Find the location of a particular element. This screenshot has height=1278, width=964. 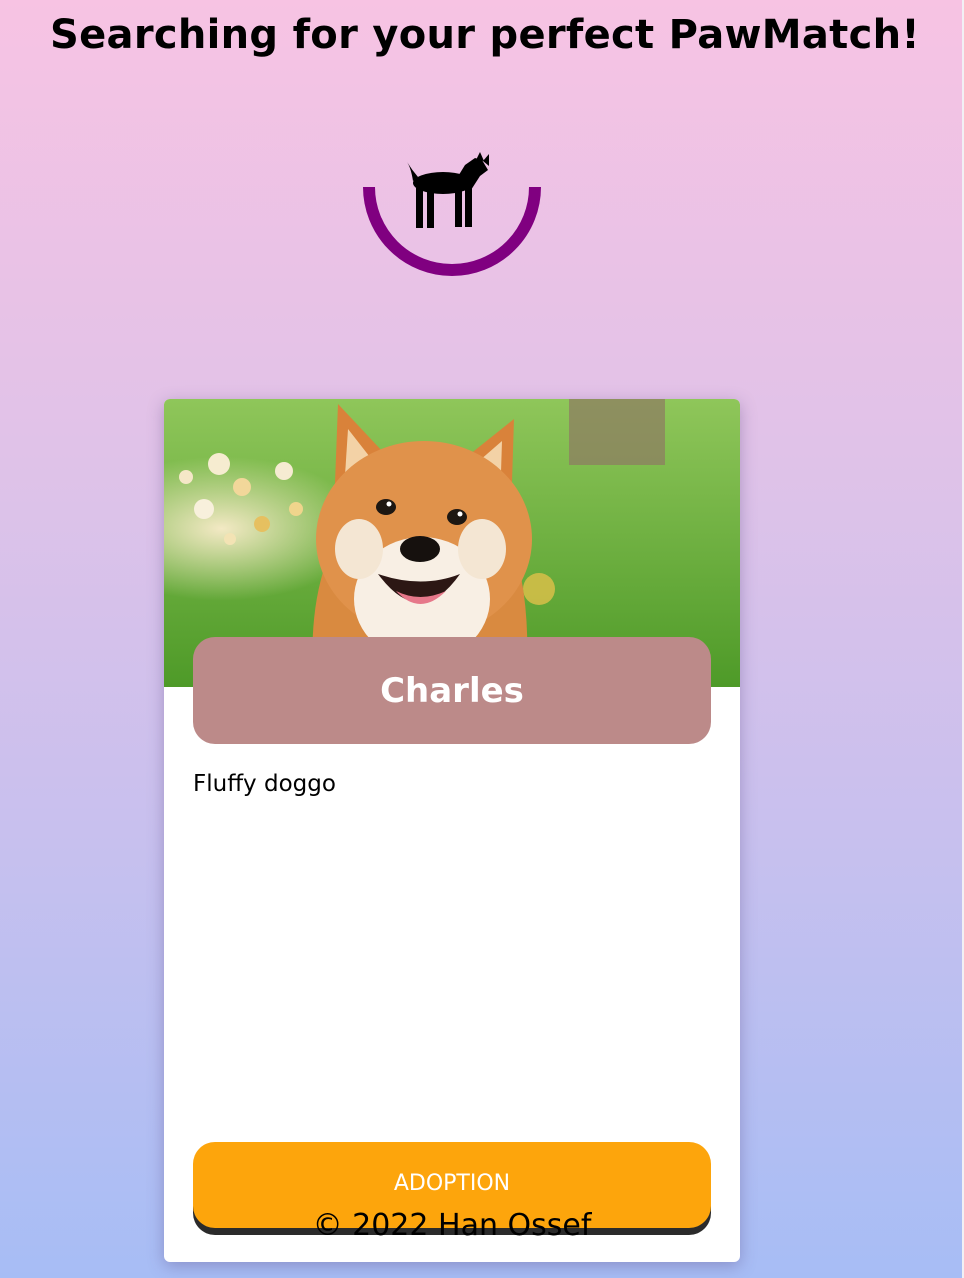

spinner-ring is located at coordinates (452, 231).